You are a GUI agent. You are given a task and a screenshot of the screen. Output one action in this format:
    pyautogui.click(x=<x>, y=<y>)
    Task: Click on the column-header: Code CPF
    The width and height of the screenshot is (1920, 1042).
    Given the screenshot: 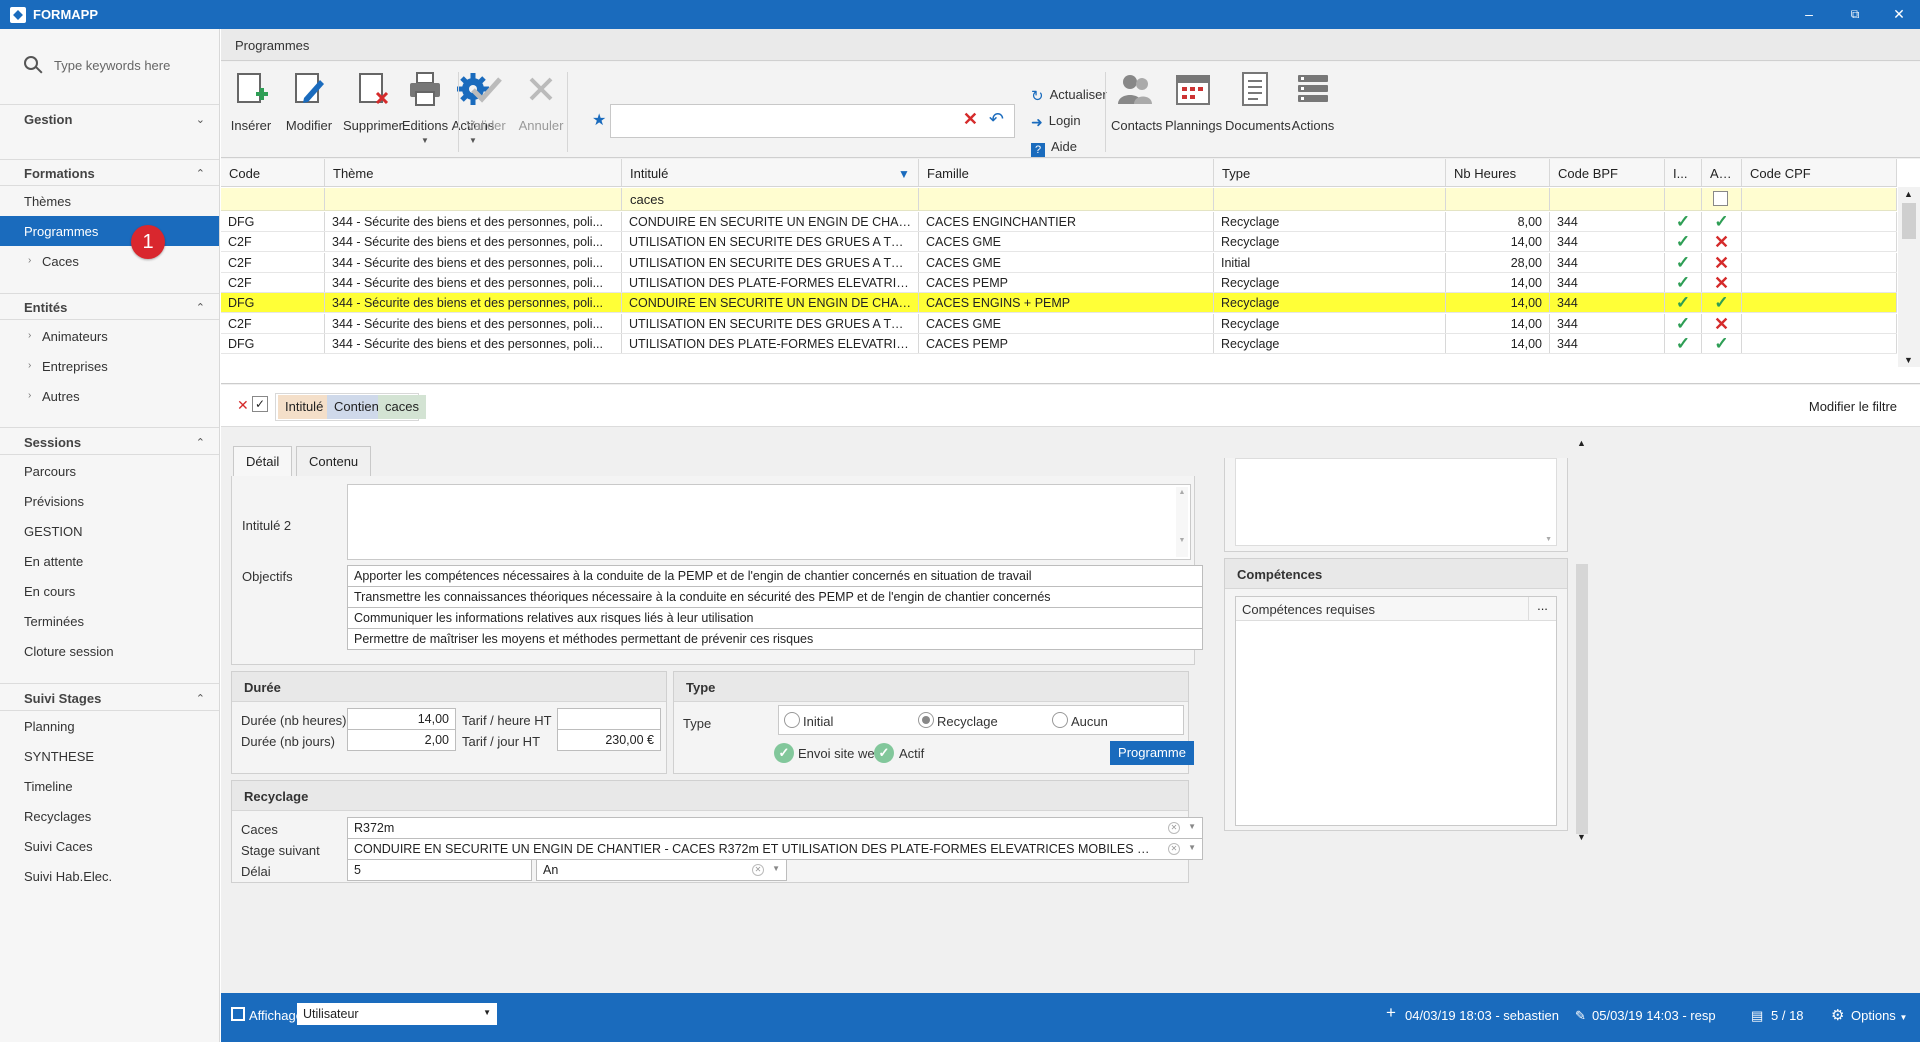 What is the action you would take?
    pyautogui.click(x=1819, y=172)
    